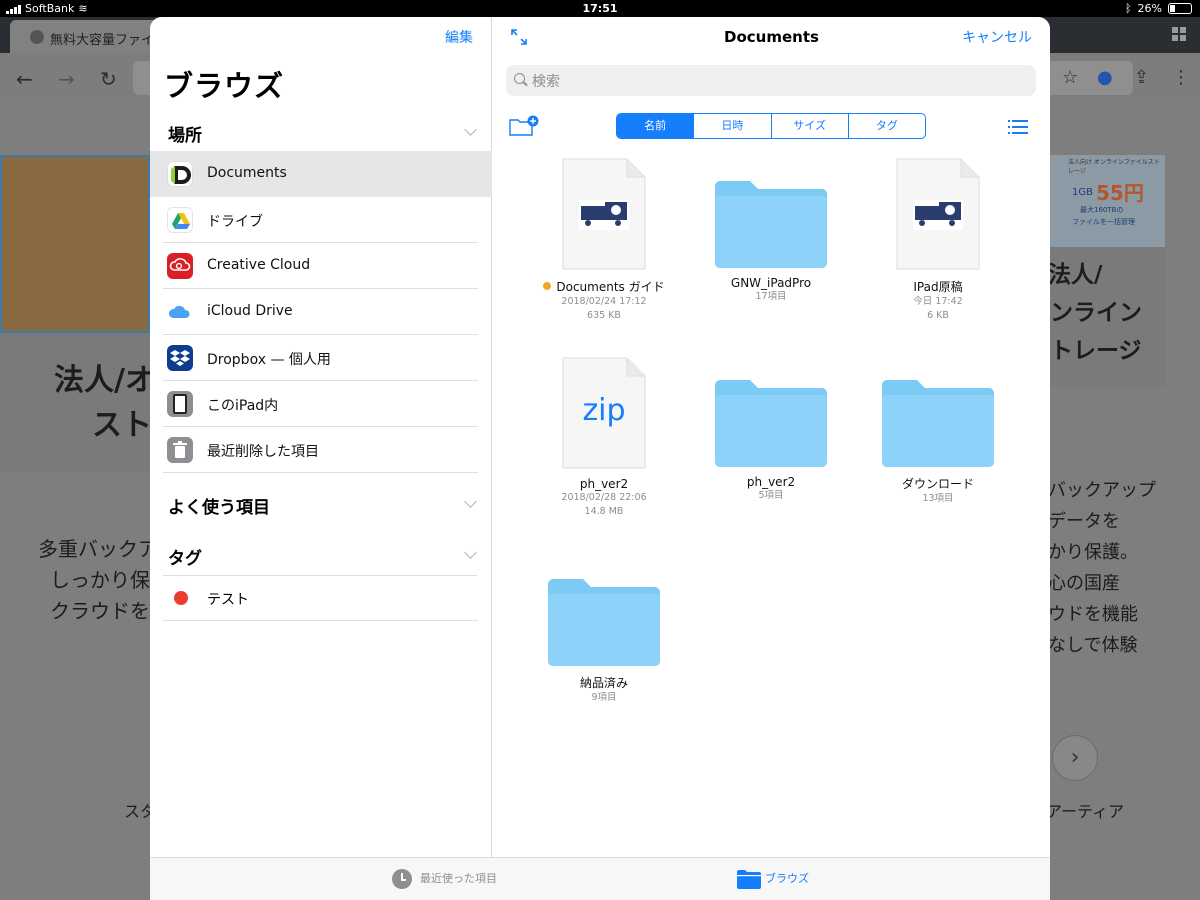 The width and height of the screenshot is (1200, 900). I want to click on back-icon: ←, so click(24, 79).